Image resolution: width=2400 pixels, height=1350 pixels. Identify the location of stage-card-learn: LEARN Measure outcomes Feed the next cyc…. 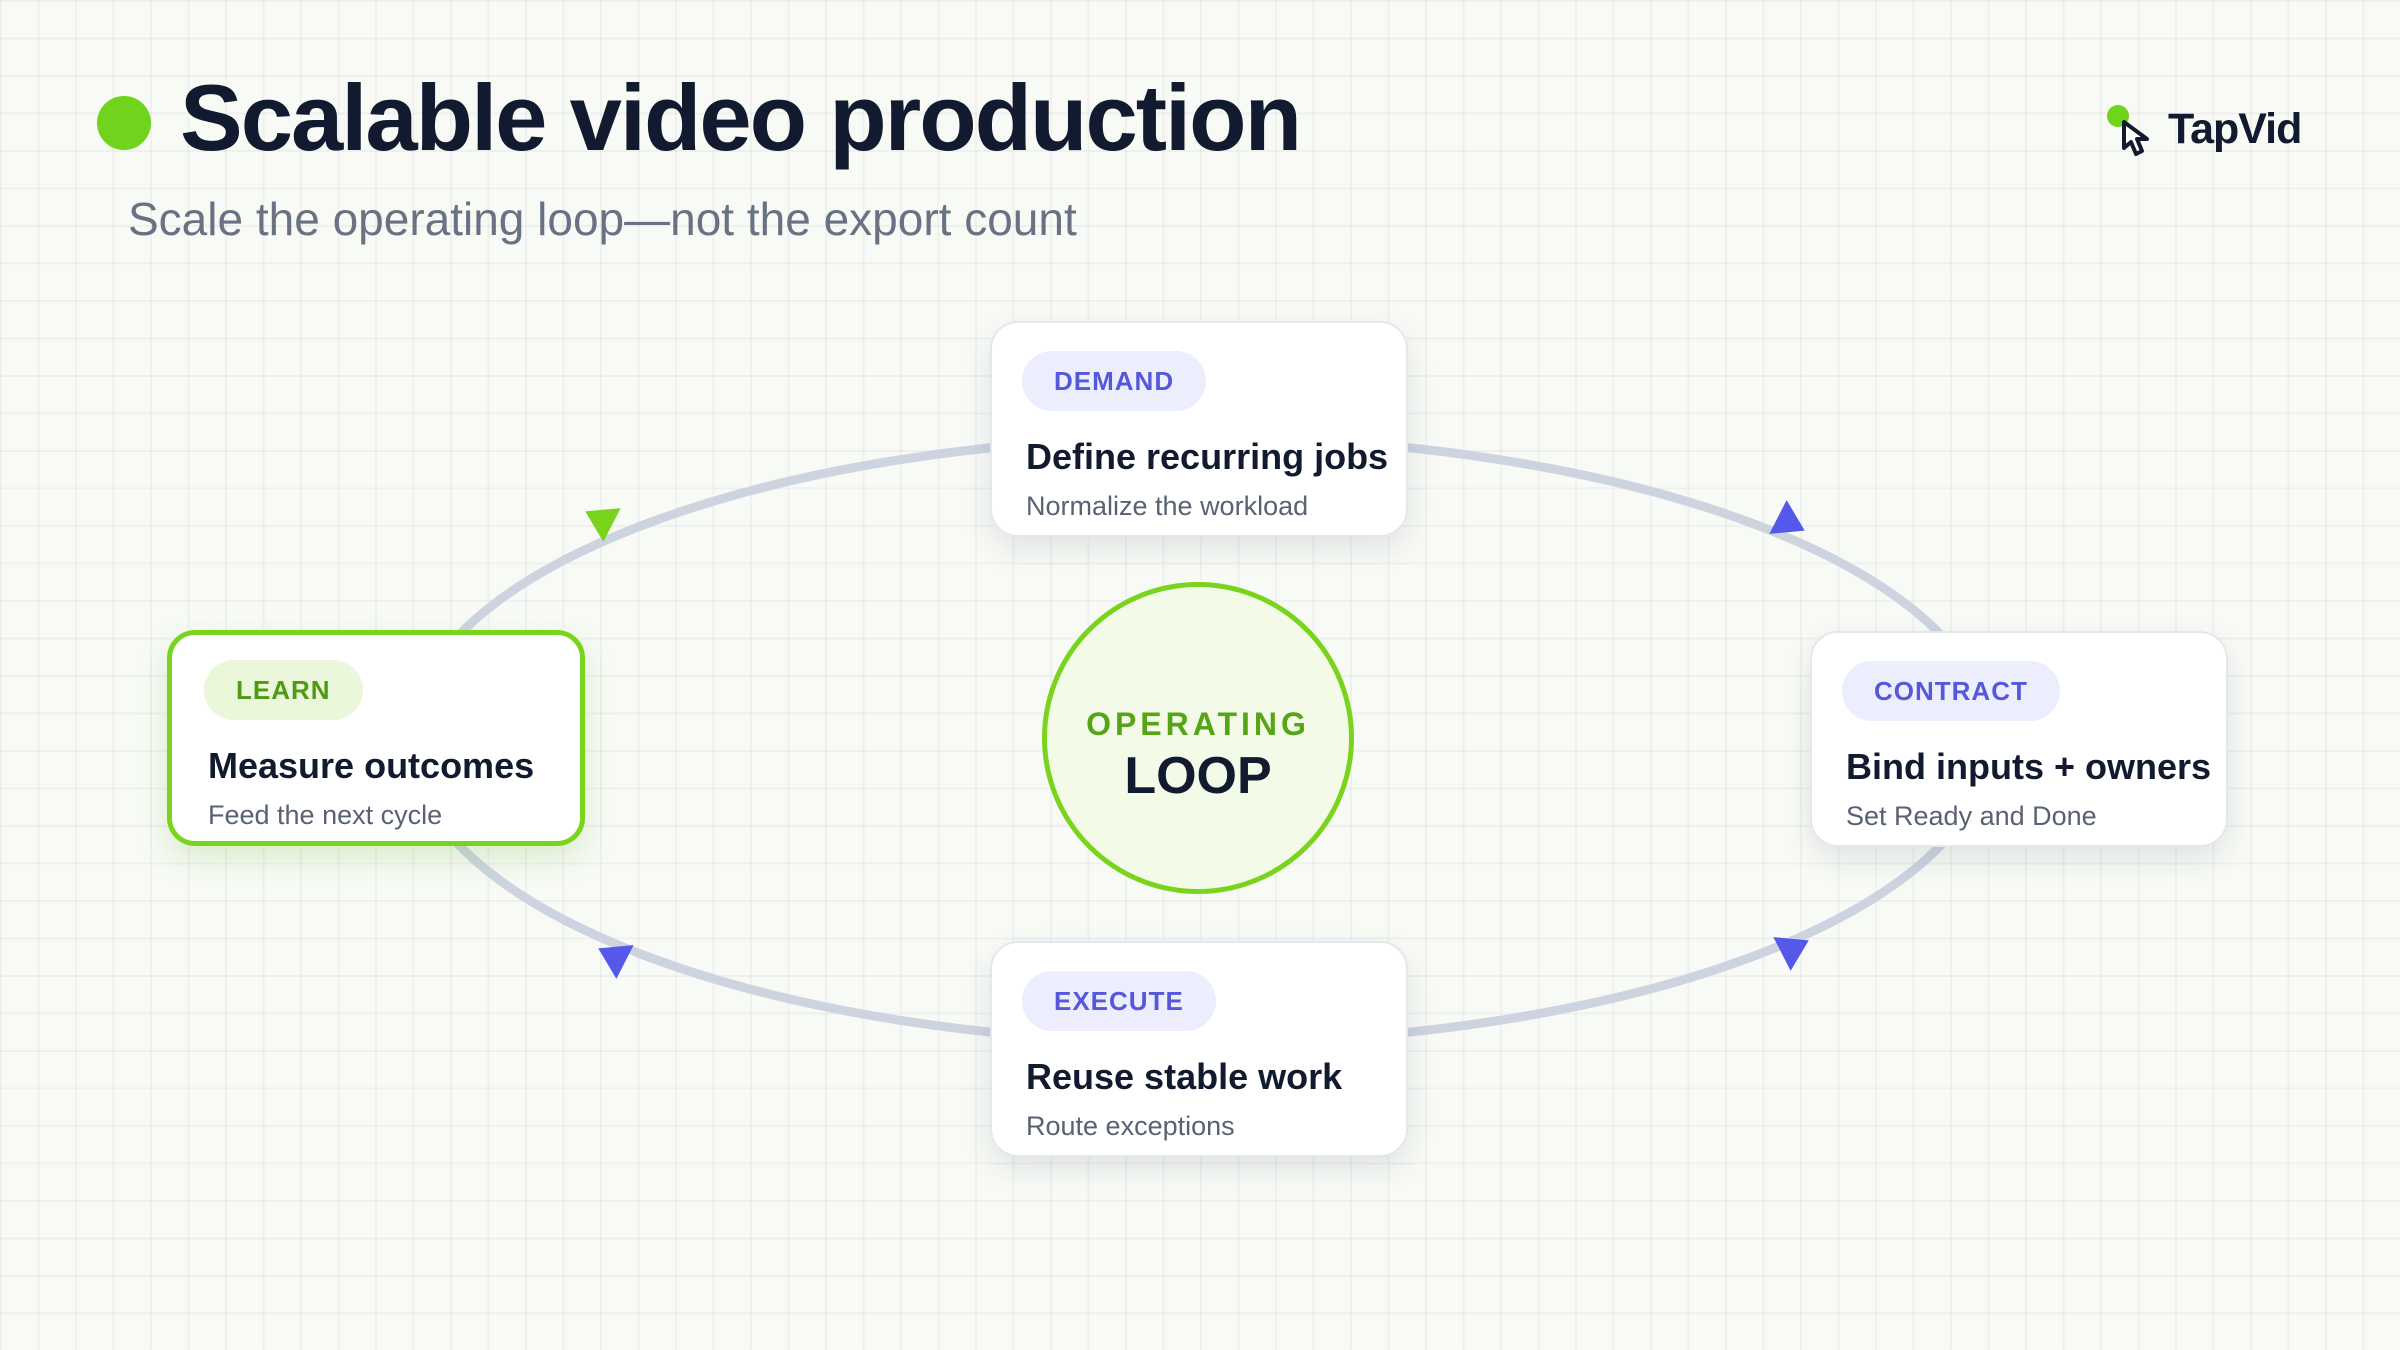
(376, 738).